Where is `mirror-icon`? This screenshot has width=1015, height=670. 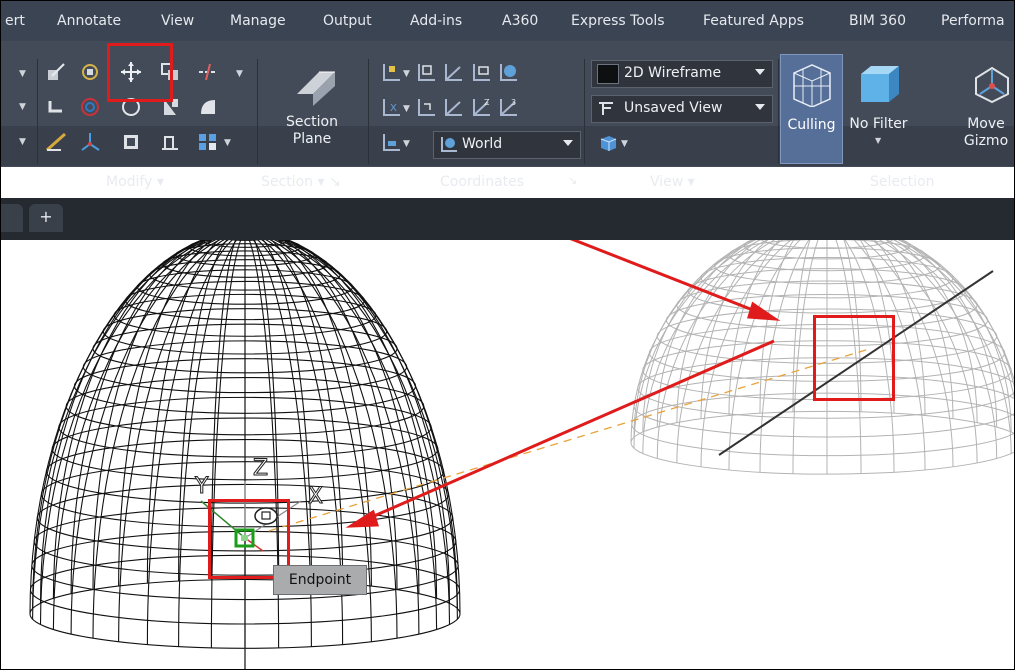 mirror-icon is located at coordinates (170, 107).